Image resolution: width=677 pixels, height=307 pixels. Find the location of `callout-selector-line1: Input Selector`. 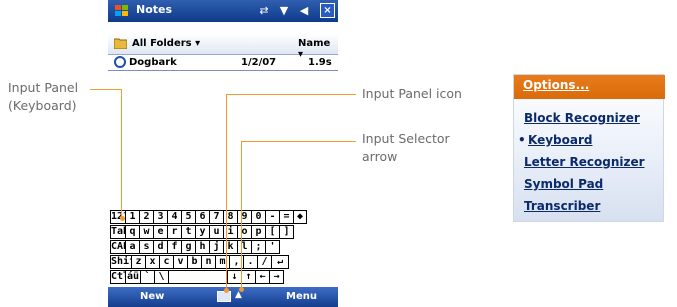

callout-selector-line1: Input Selector is located at coordinates (406, 138).